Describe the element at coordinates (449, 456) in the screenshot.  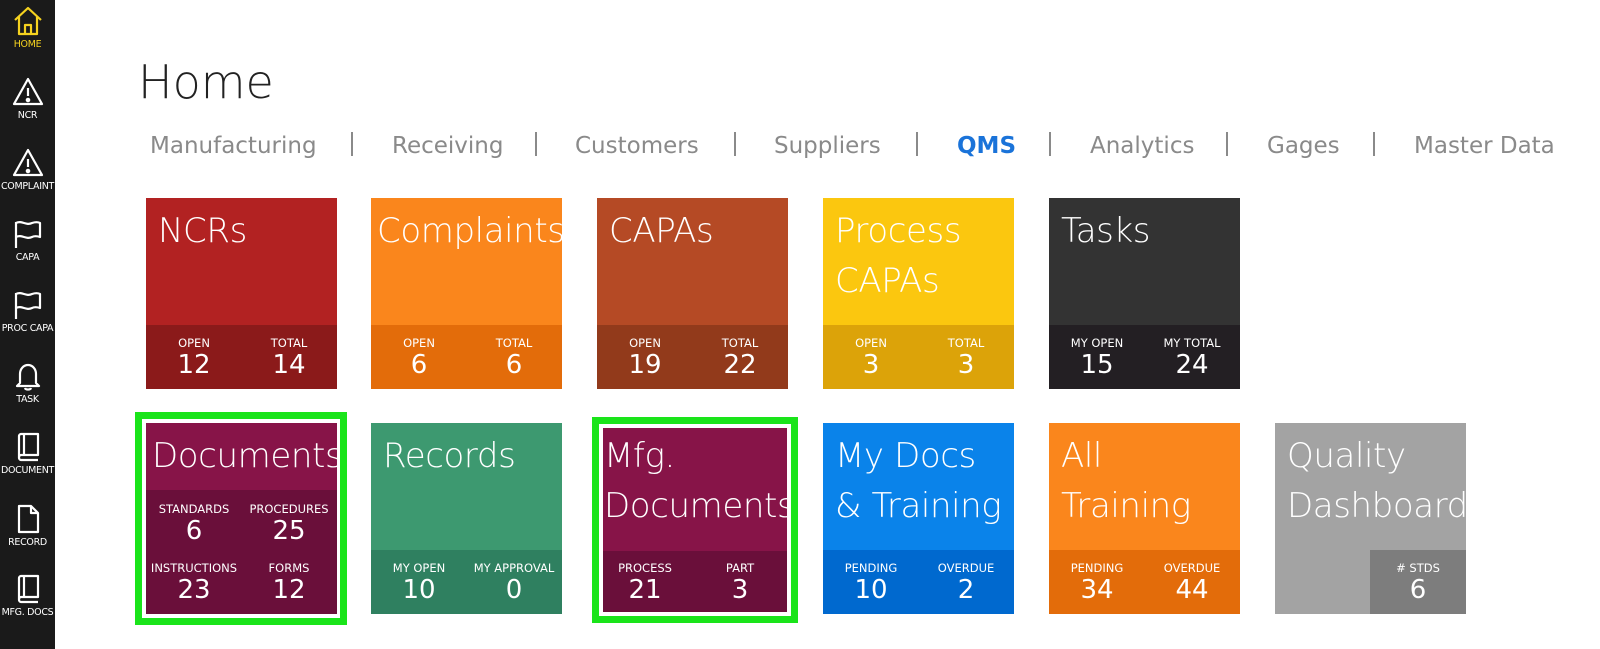
I see `tile-title: Records` at that location.